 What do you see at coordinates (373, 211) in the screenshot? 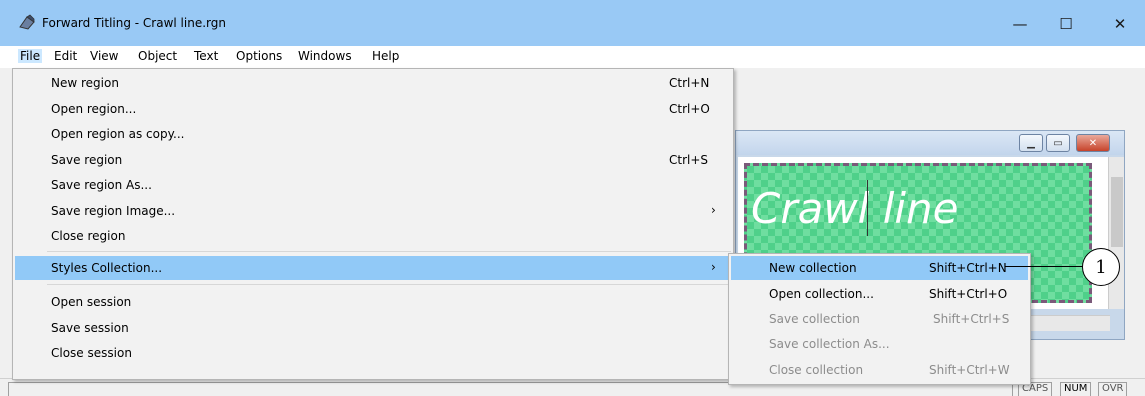
I see `menu-item-save-region-image: Save region Image... ›` at bounding box center [373, 211].